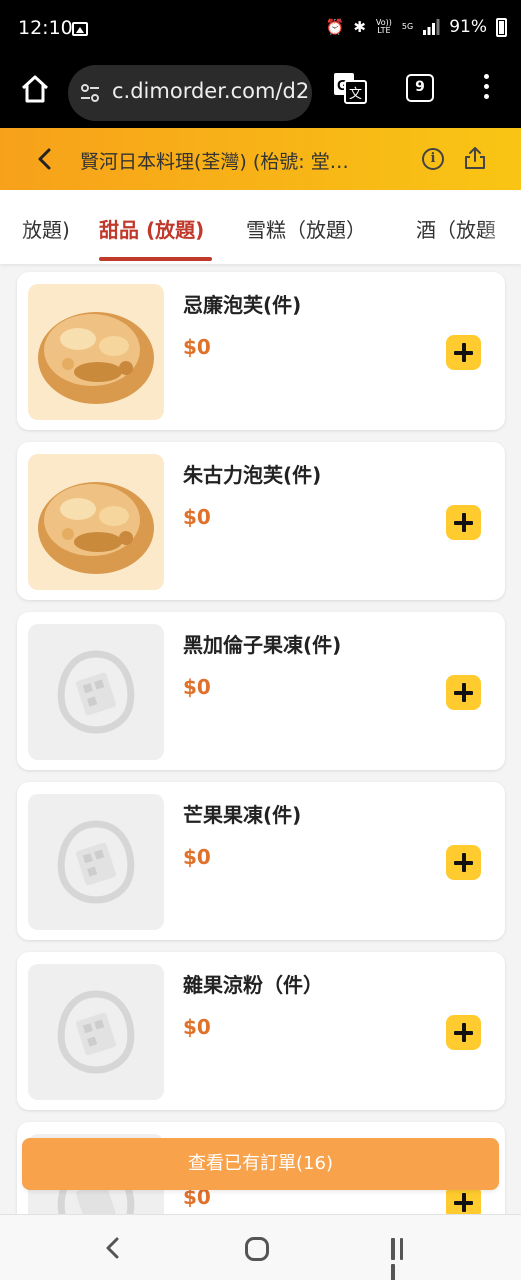 This screenshot has width=521, height=1280. Describe the element at coordinates (433, 159) in the screenshot. I see `info-icon: i` at that location.